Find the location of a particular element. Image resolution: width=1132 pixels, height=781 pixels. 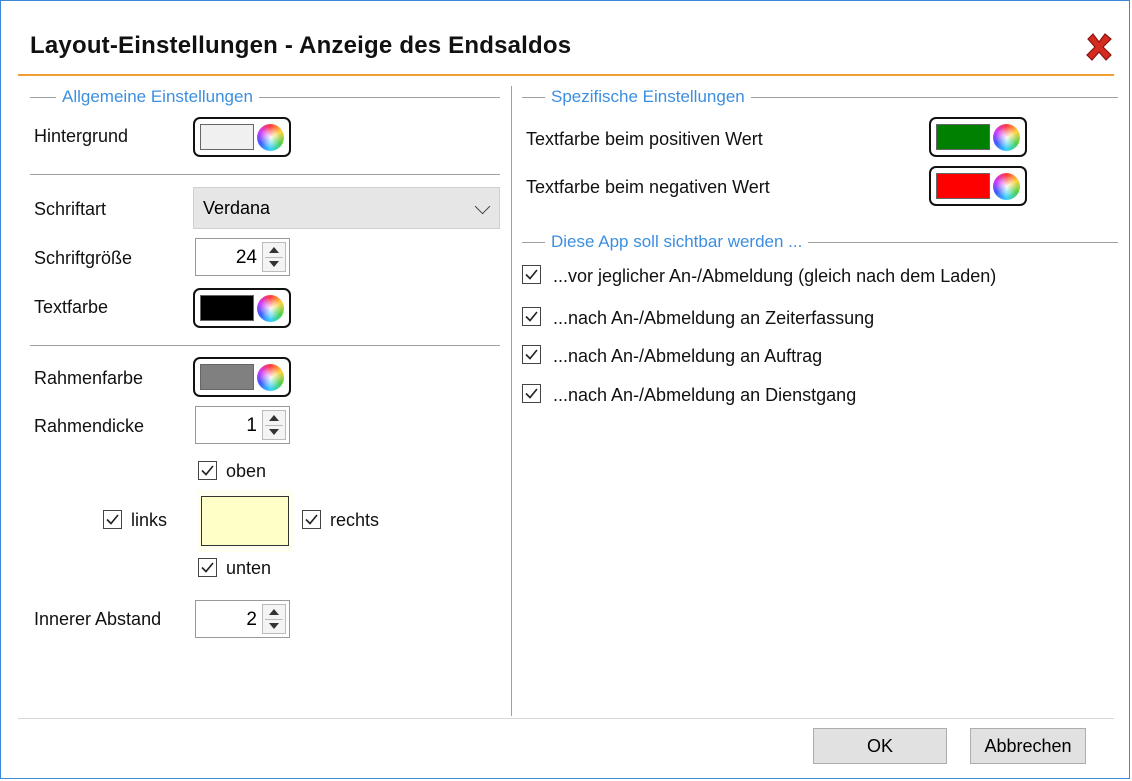

border-color-picker is located at coordinates (242, 377).